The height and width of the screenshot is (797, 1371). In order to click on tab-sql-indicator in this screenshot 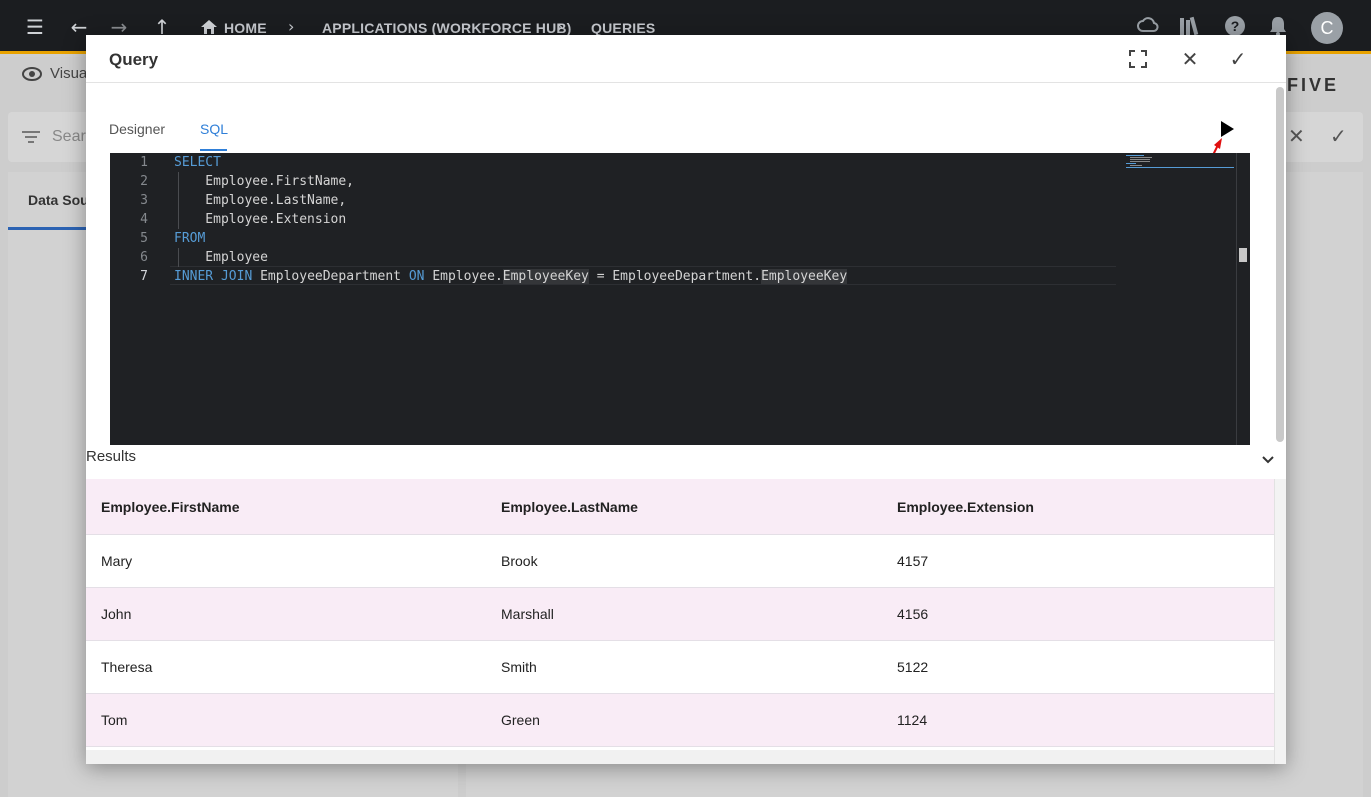, I will do `click(213, 150)`.